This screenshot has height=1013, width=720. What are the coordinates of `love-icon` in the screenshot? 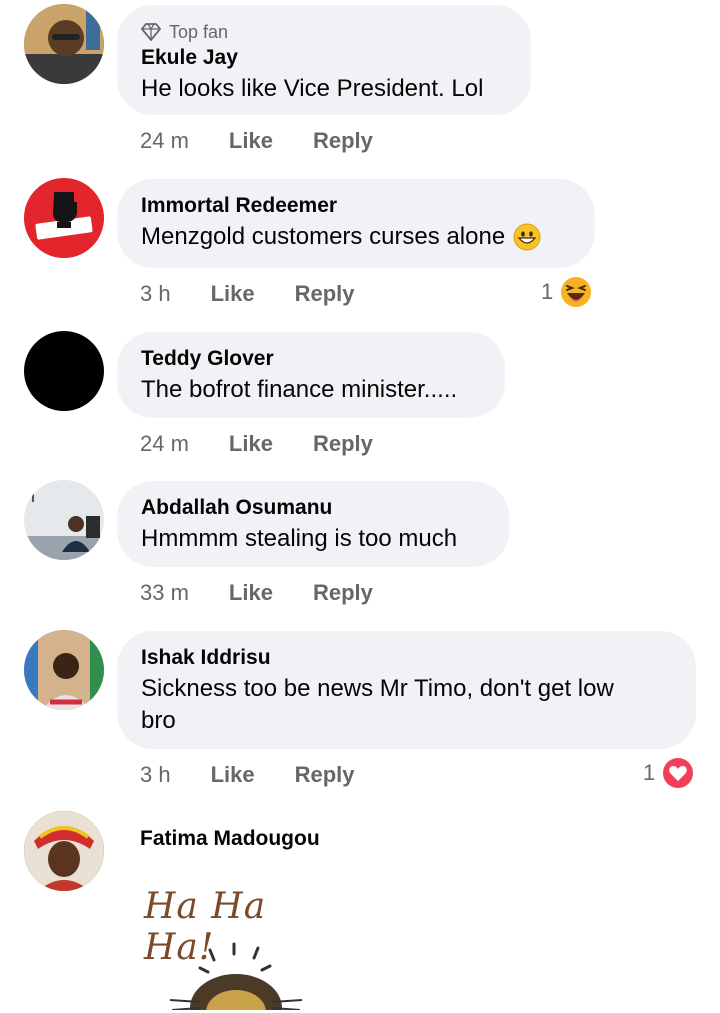 It's located at (678, 773).